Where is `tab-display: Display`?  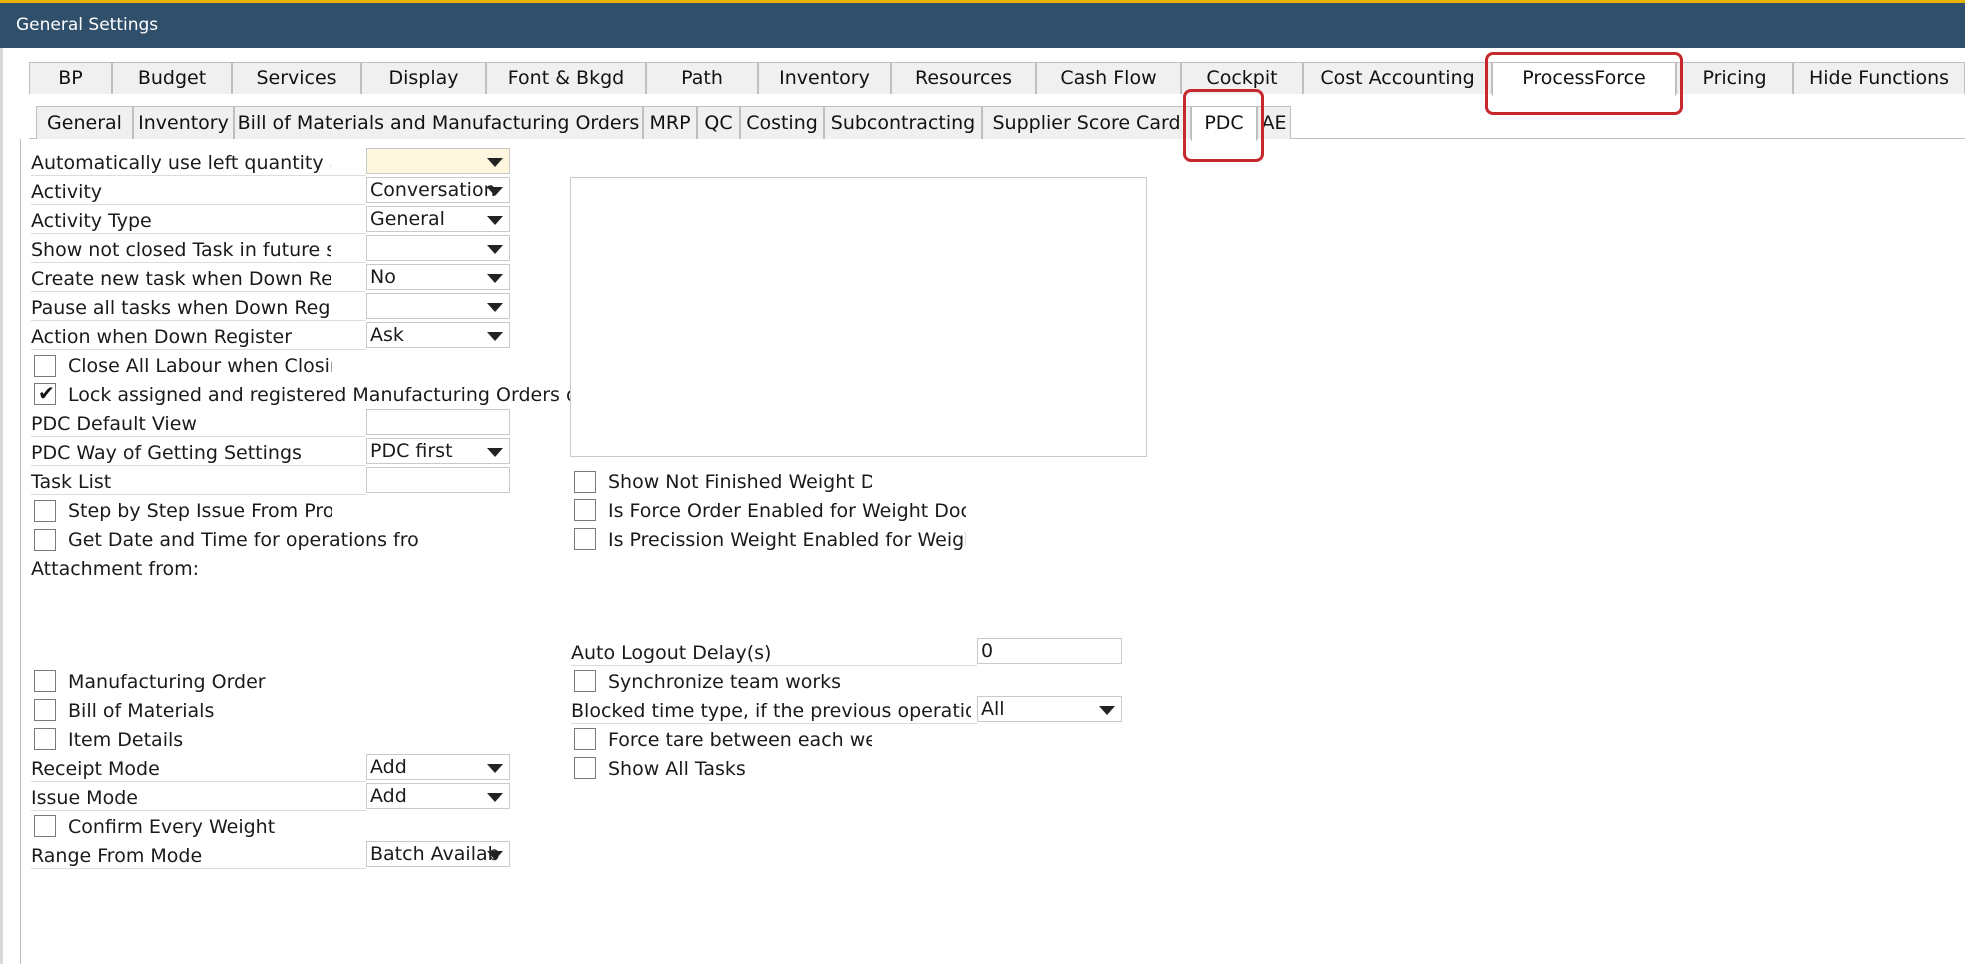 tab-display: Display is located at coordinates (423, 78).